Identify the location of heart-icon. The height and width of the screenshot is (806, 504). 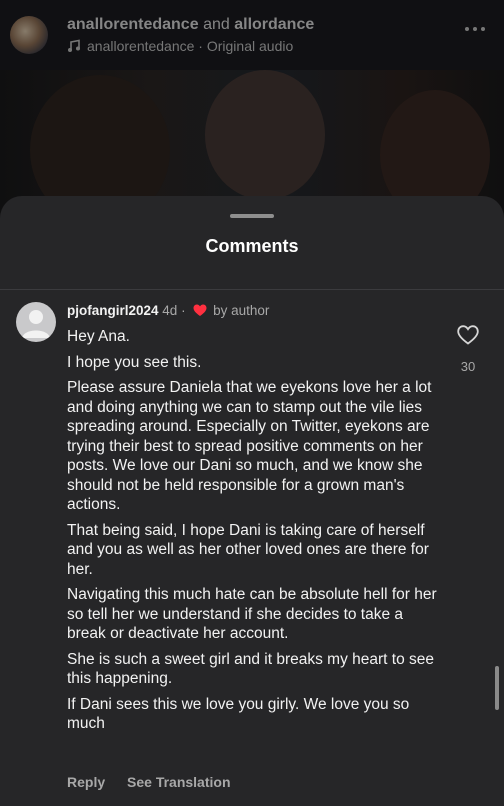
(200, 310).